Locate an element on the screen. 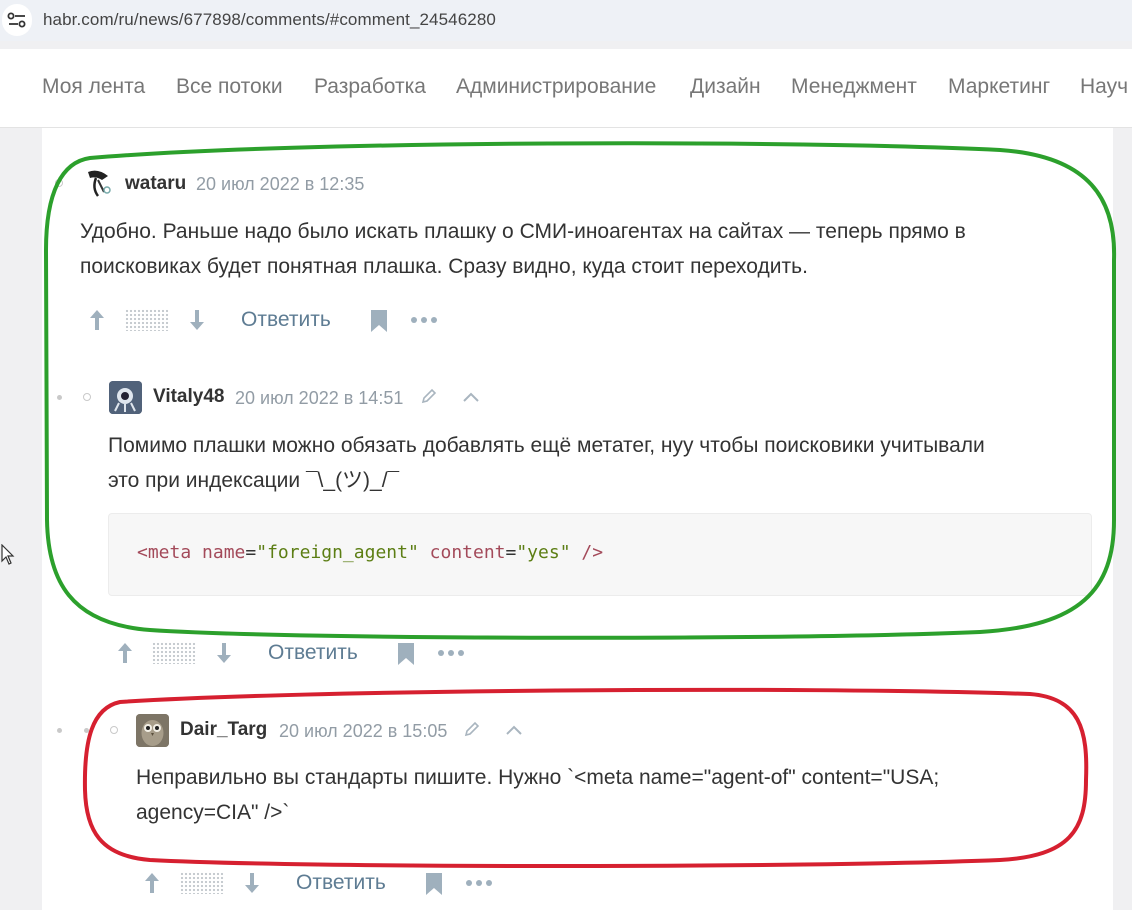 The width and height of the screenshot is (1132, 910). code-token-tag: /> is located at coordinates (592, 552).